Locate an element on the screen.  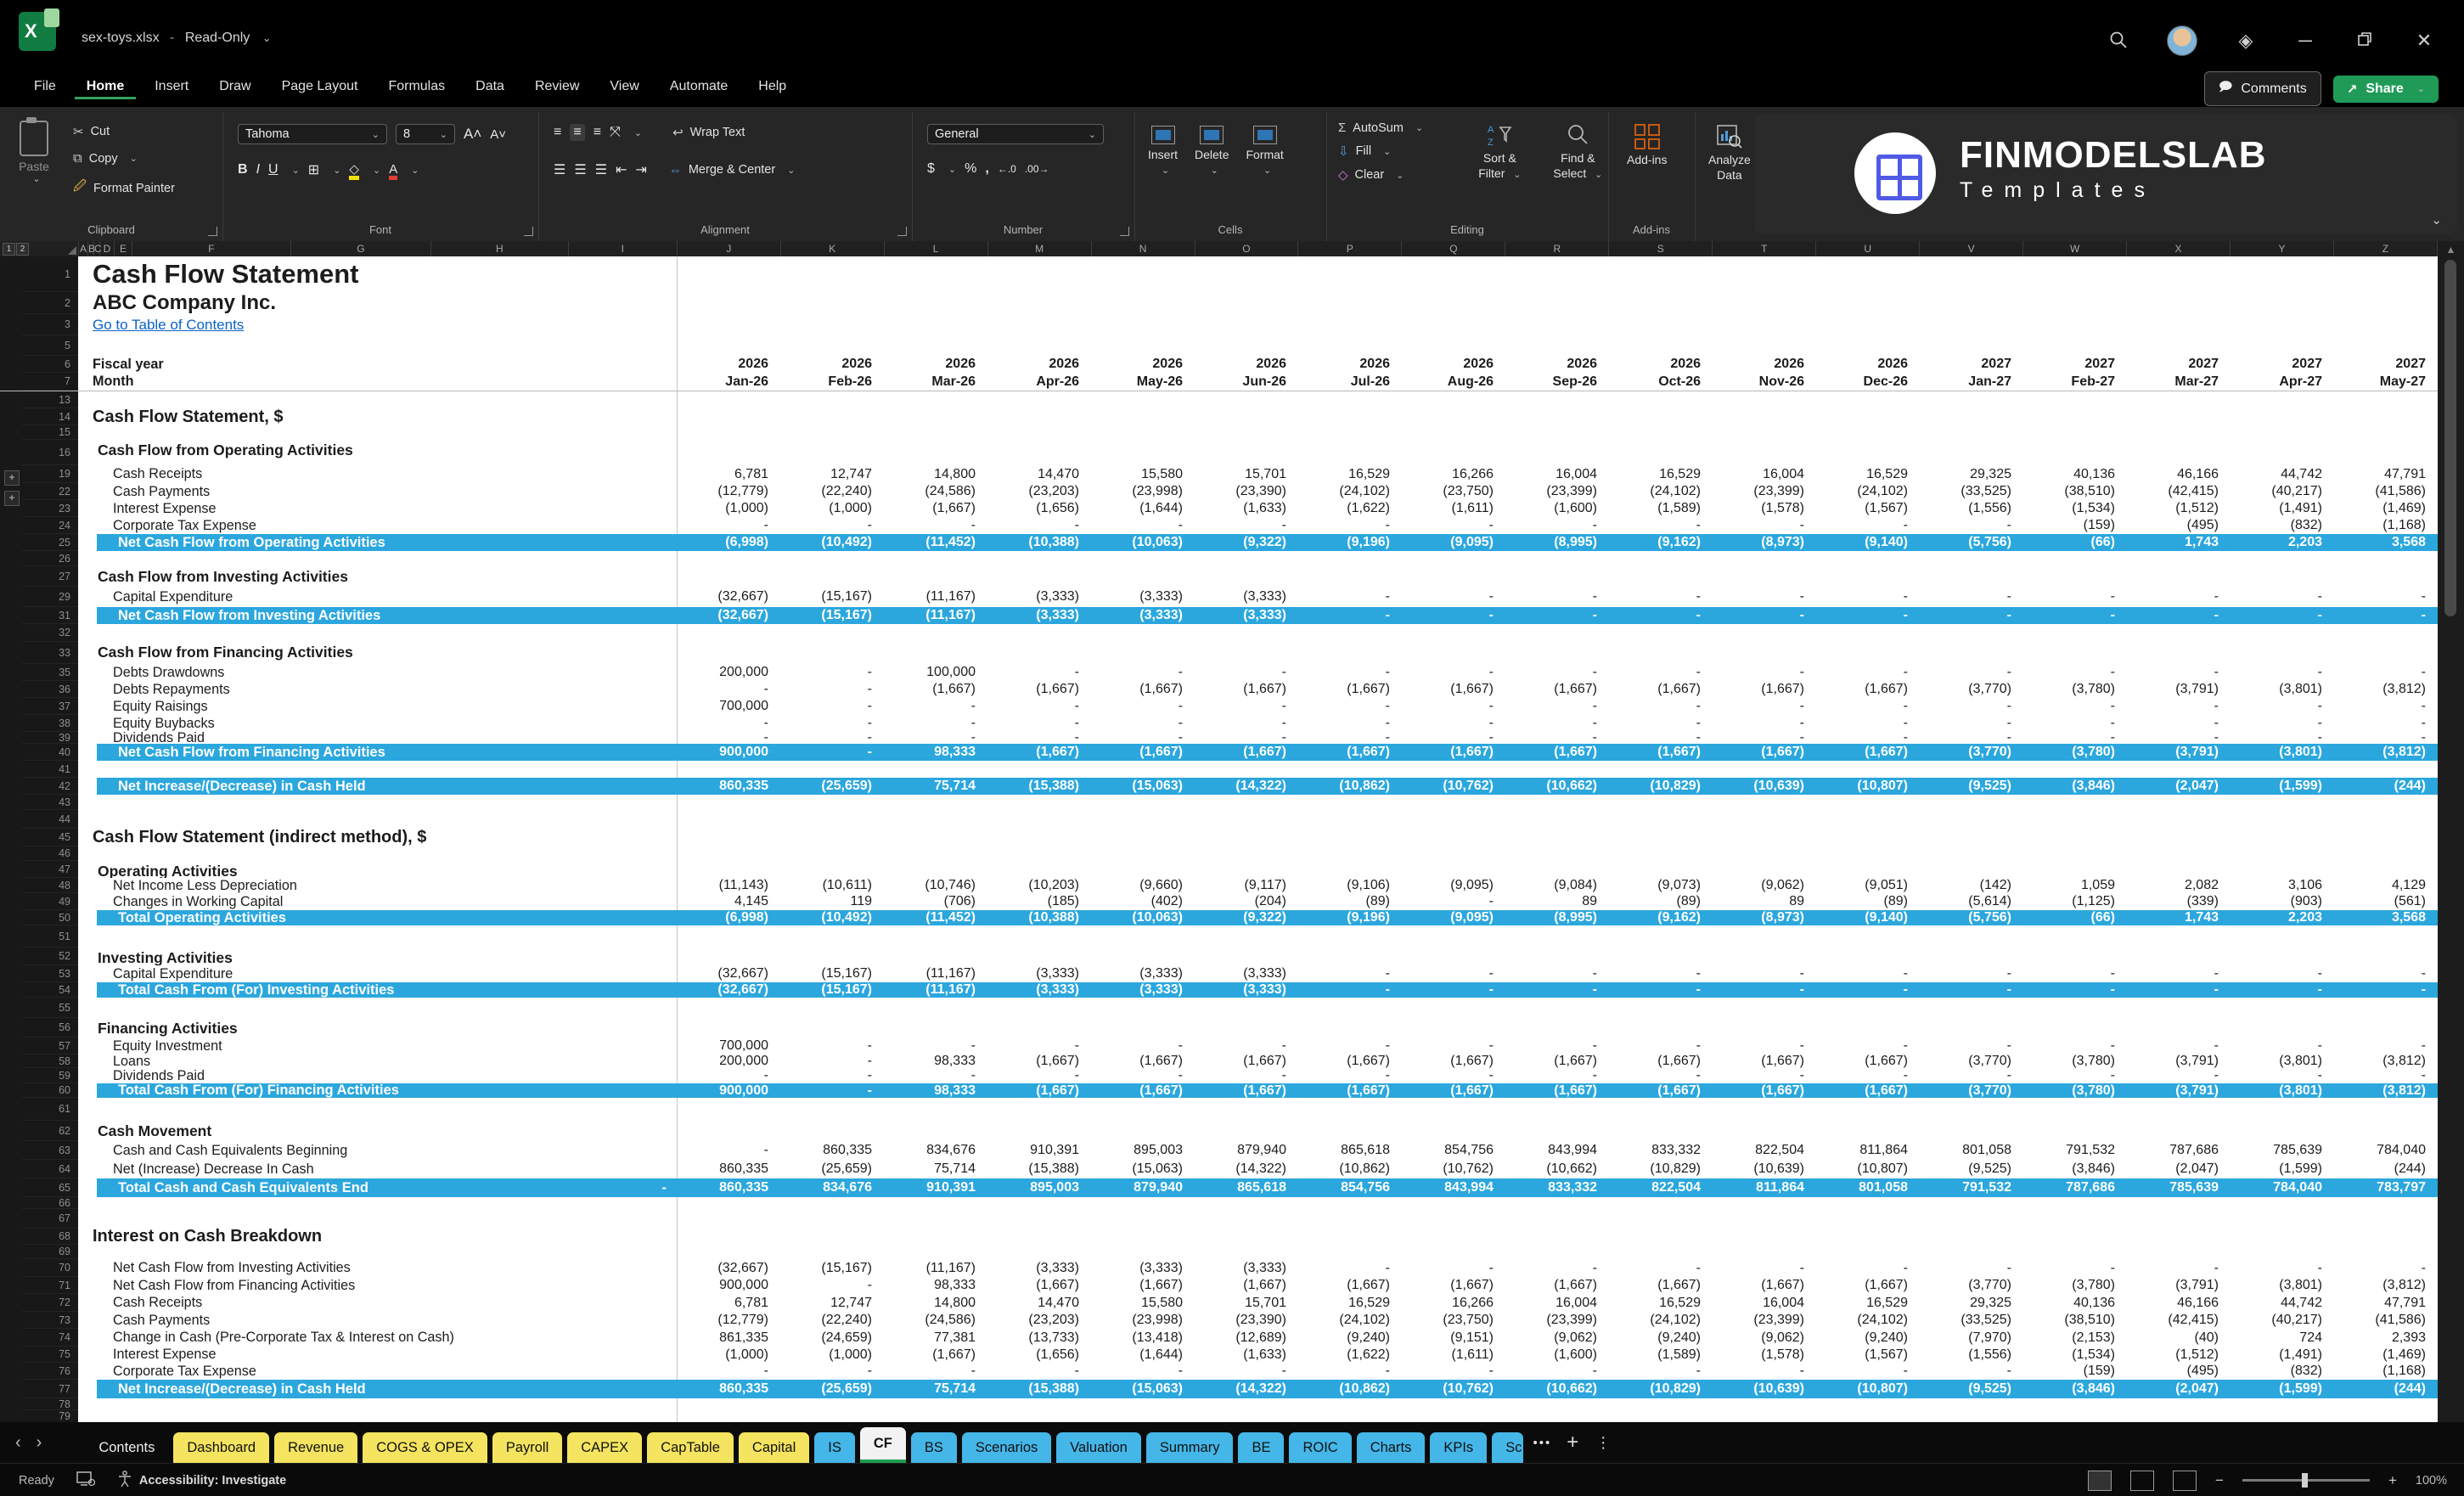
tab-nav-left-icon: ‹ is located at coordinates (18, 1443).